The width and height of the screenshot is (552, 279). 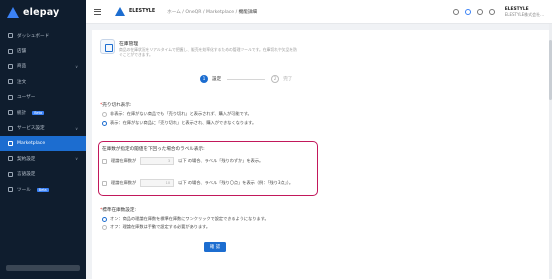 What do you see at coordinates (43, 50) in the screenshot?
I see `sidebar-item-store: 店舗` at bounding box center [43, 50].